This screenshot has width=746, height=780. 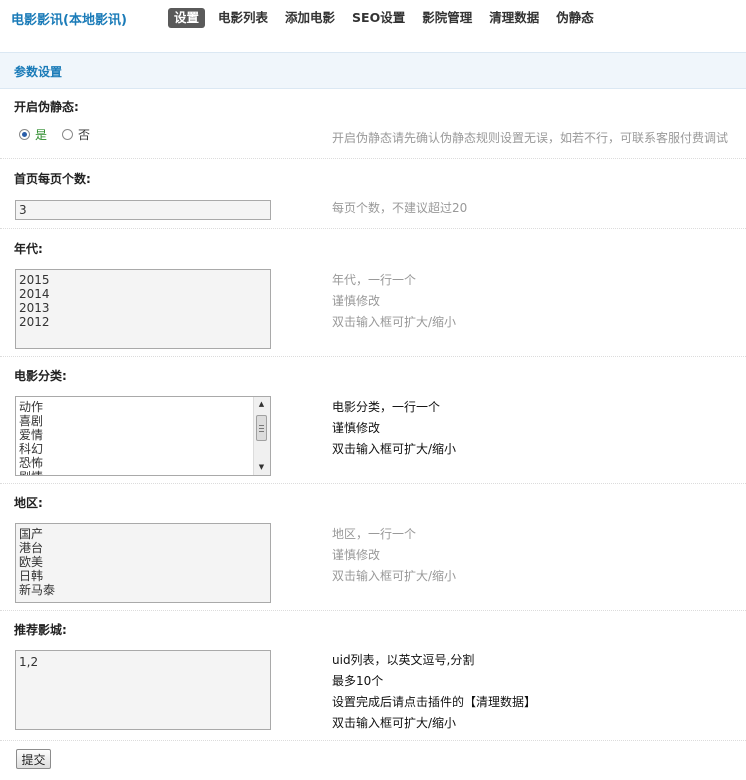 I want to click on years-help-line: 年代，一行一个, so click(x=374, y=280).